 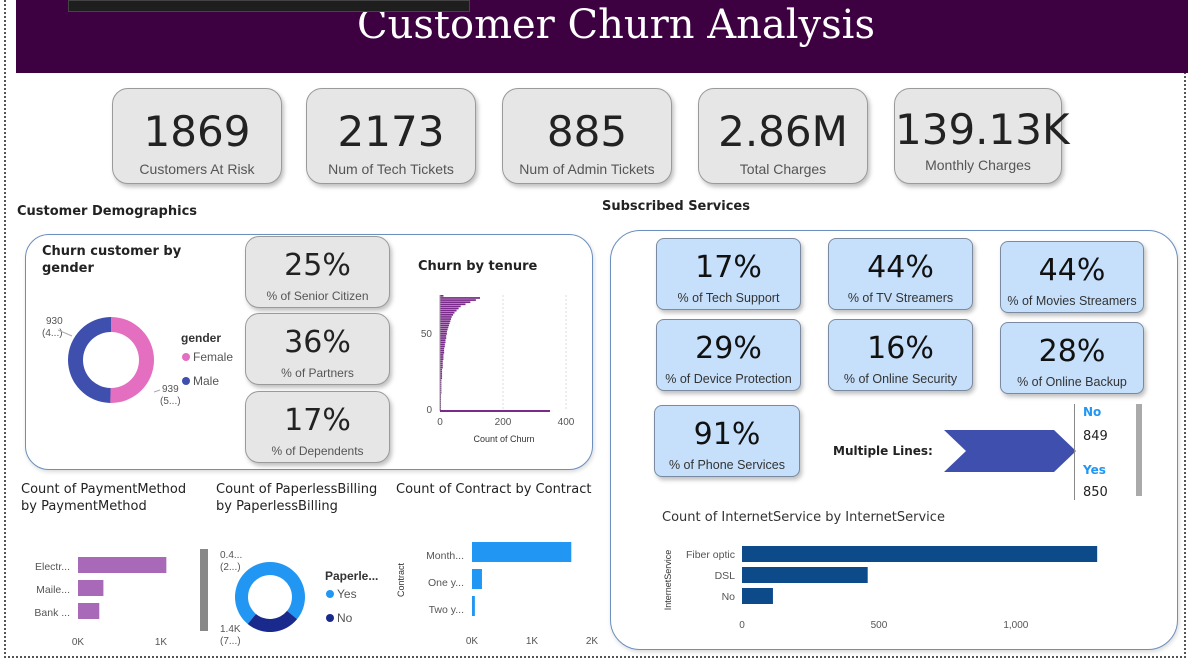 I want to click on kpi-admin-tickets: 885 Num of Admin Tickets, so click(x=587, y=136).